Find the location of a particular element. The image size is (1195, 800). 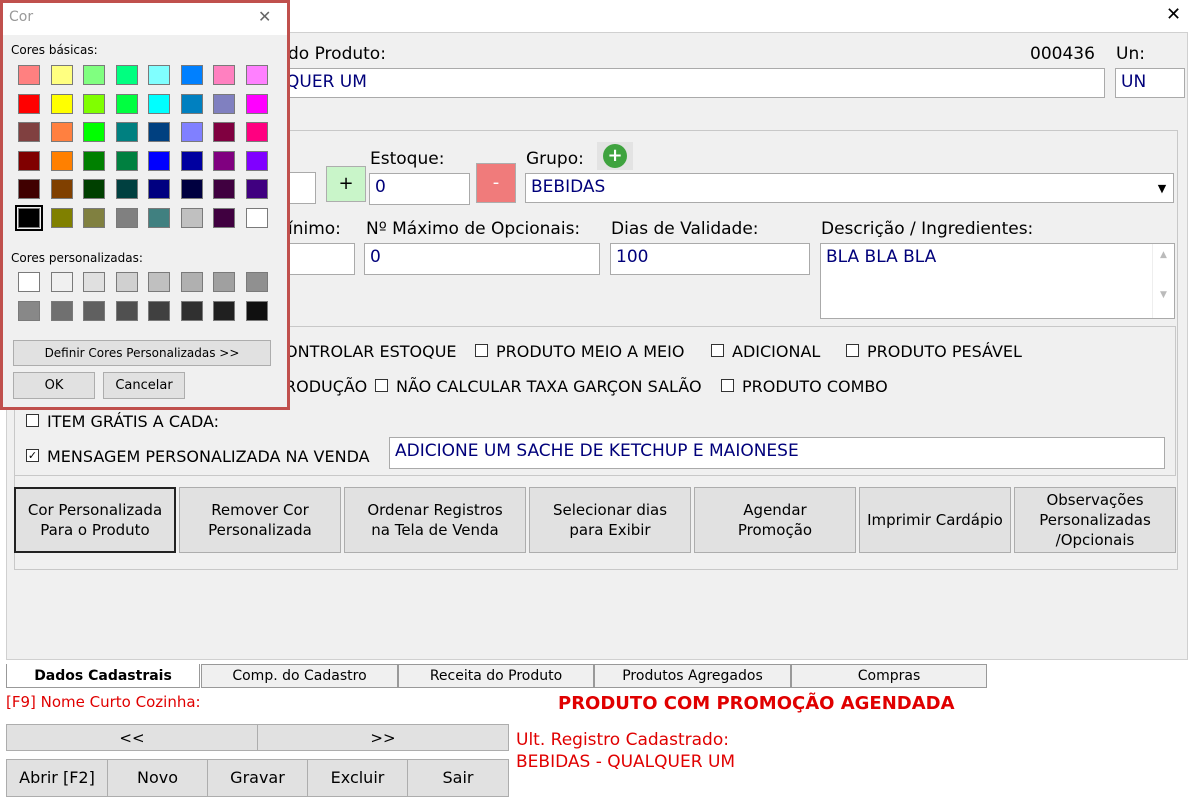

delete-button: Excluir is located at coordinates (357, 778).